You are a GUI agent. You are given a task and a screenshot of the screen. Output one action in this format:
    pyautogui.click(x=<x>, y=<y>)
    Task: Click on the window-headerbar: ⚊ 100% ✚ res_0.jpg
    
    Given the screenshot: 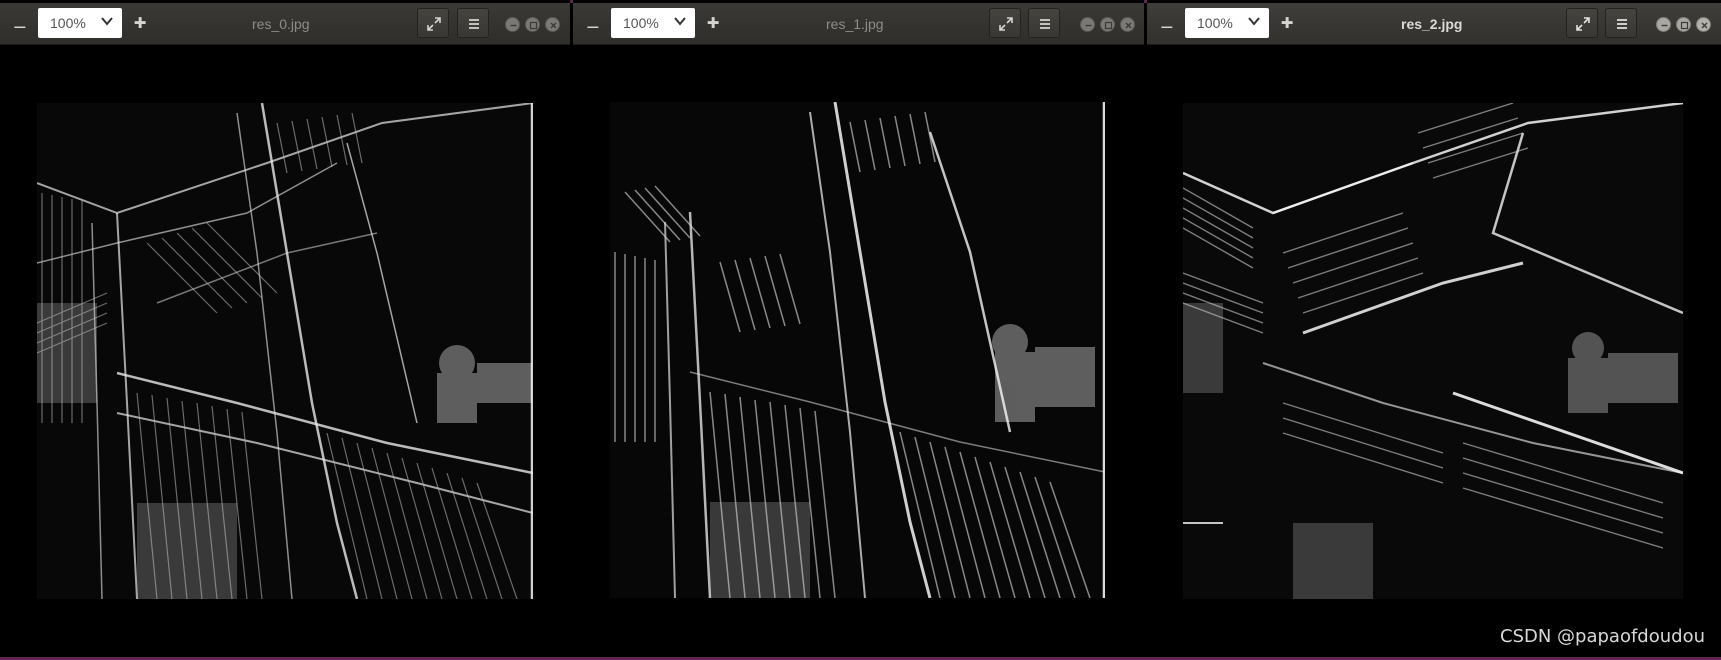 What is the action you would take?
    pyautogui.click(x=285, y=24)
    